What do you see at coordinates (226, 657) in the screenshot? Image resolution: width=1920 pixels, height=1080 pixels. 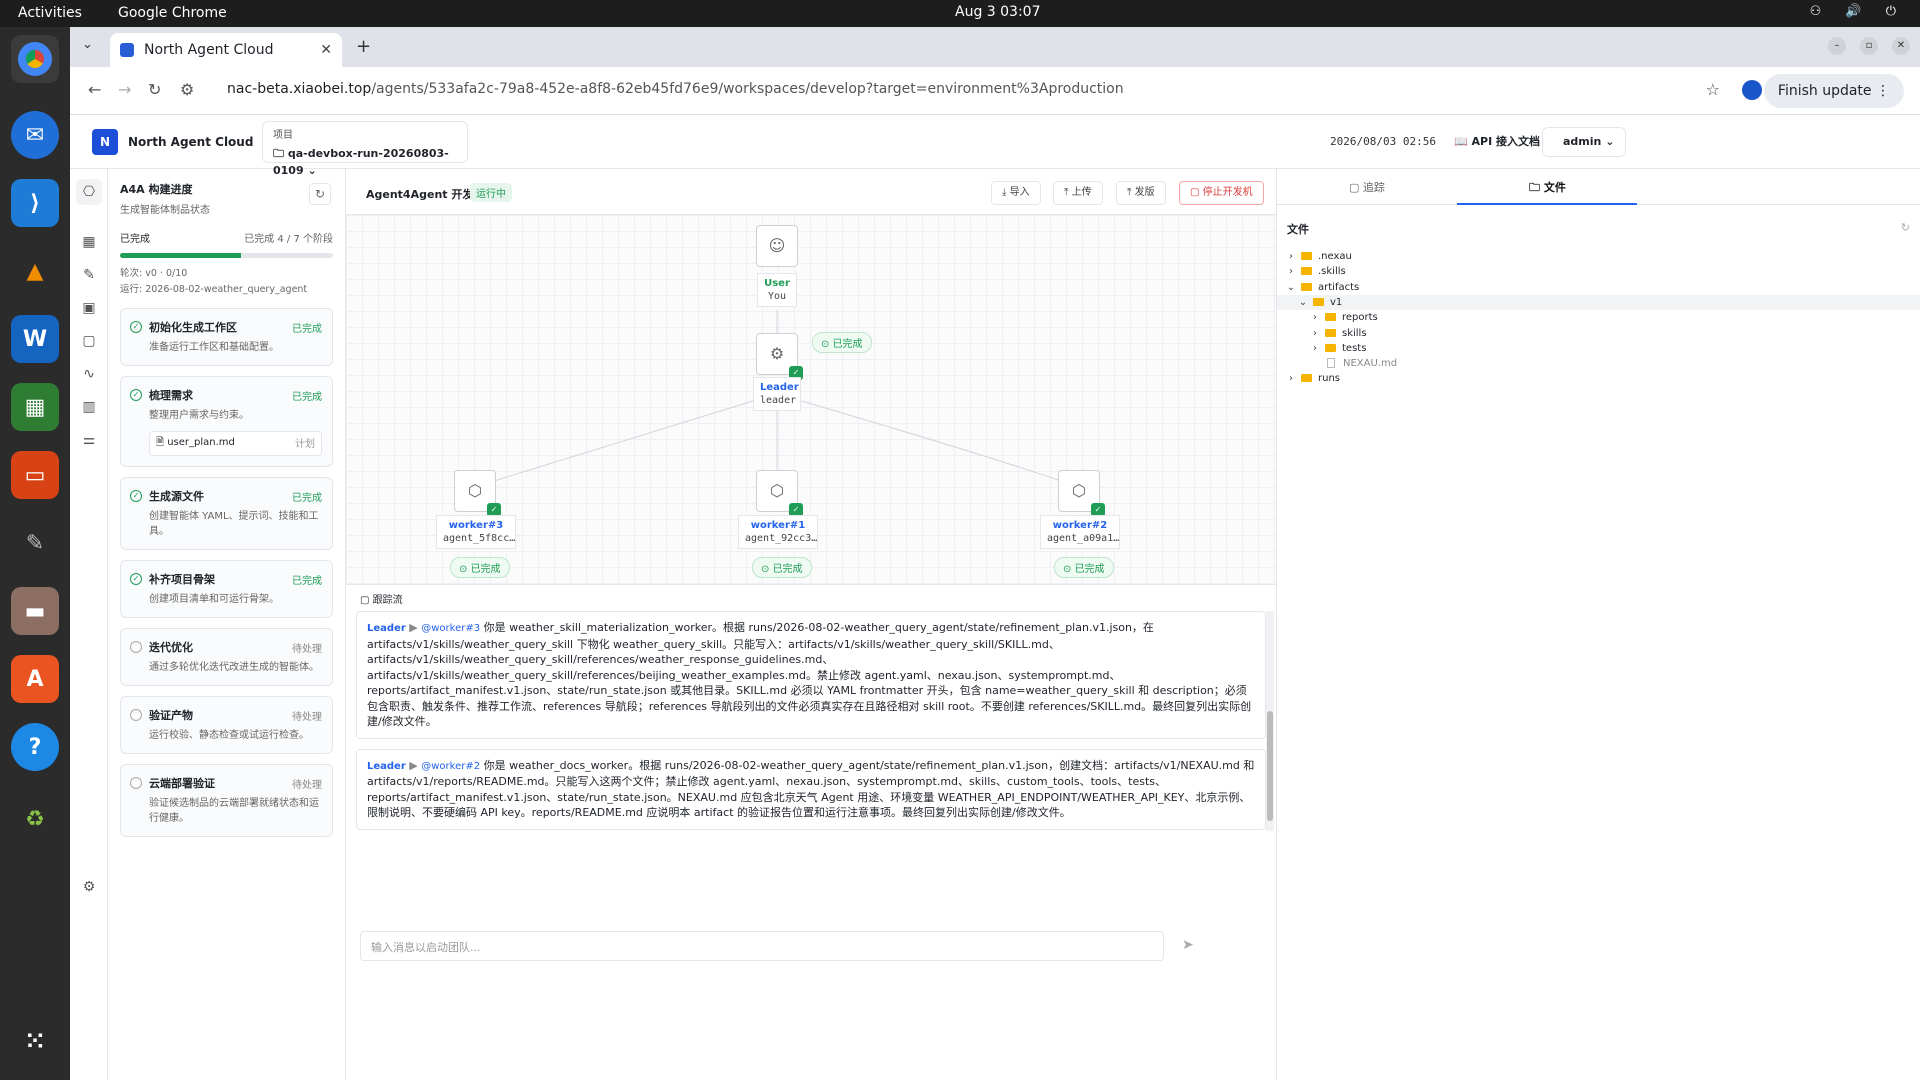 I see `stage-card: 迭代优化 待处理 通过多轮优化迭代改进生成的智能体。` at bounding box center [226, 657].